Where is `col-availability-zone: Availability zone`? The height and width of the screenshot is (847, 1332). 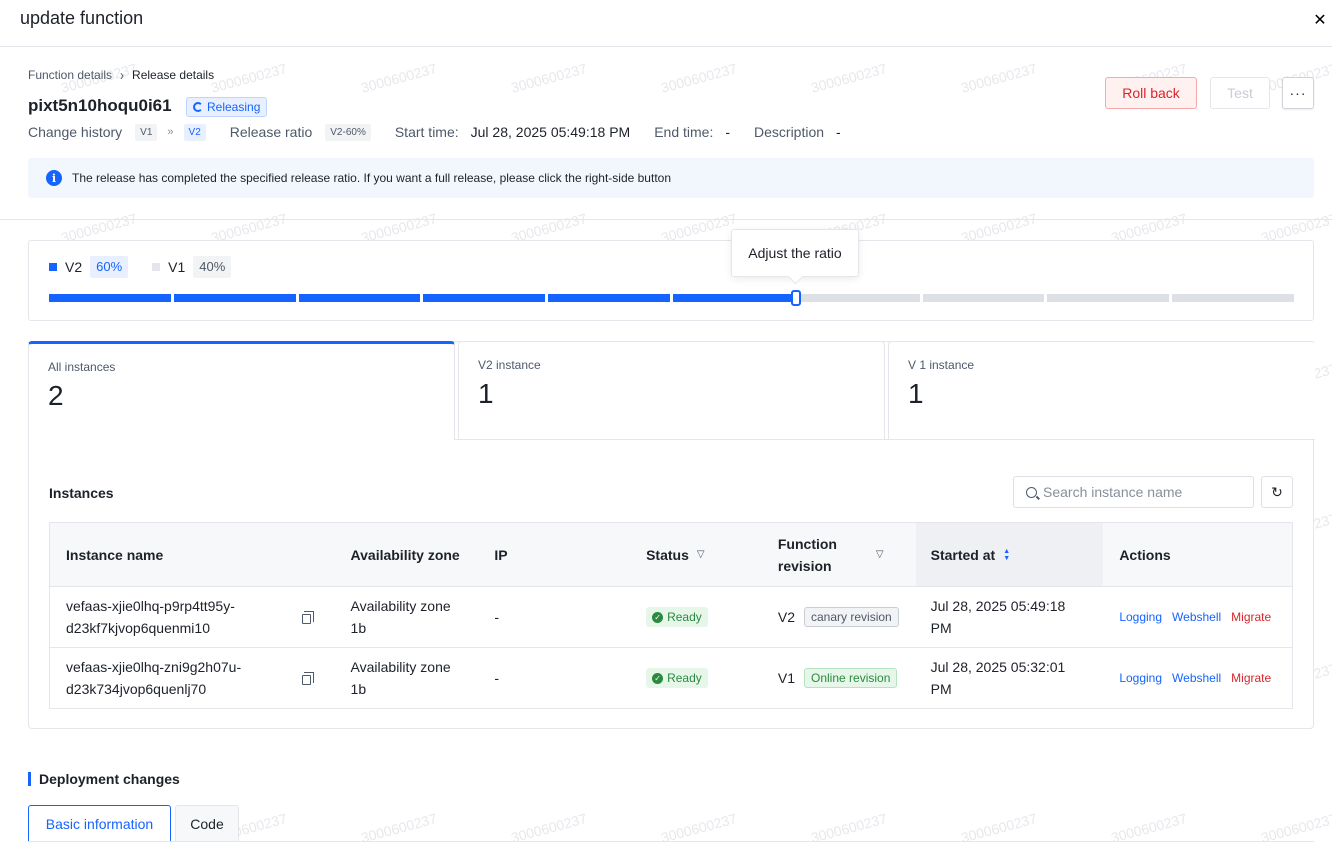
col-availability-zone: Availability zone is located at coordinates (406, 554).